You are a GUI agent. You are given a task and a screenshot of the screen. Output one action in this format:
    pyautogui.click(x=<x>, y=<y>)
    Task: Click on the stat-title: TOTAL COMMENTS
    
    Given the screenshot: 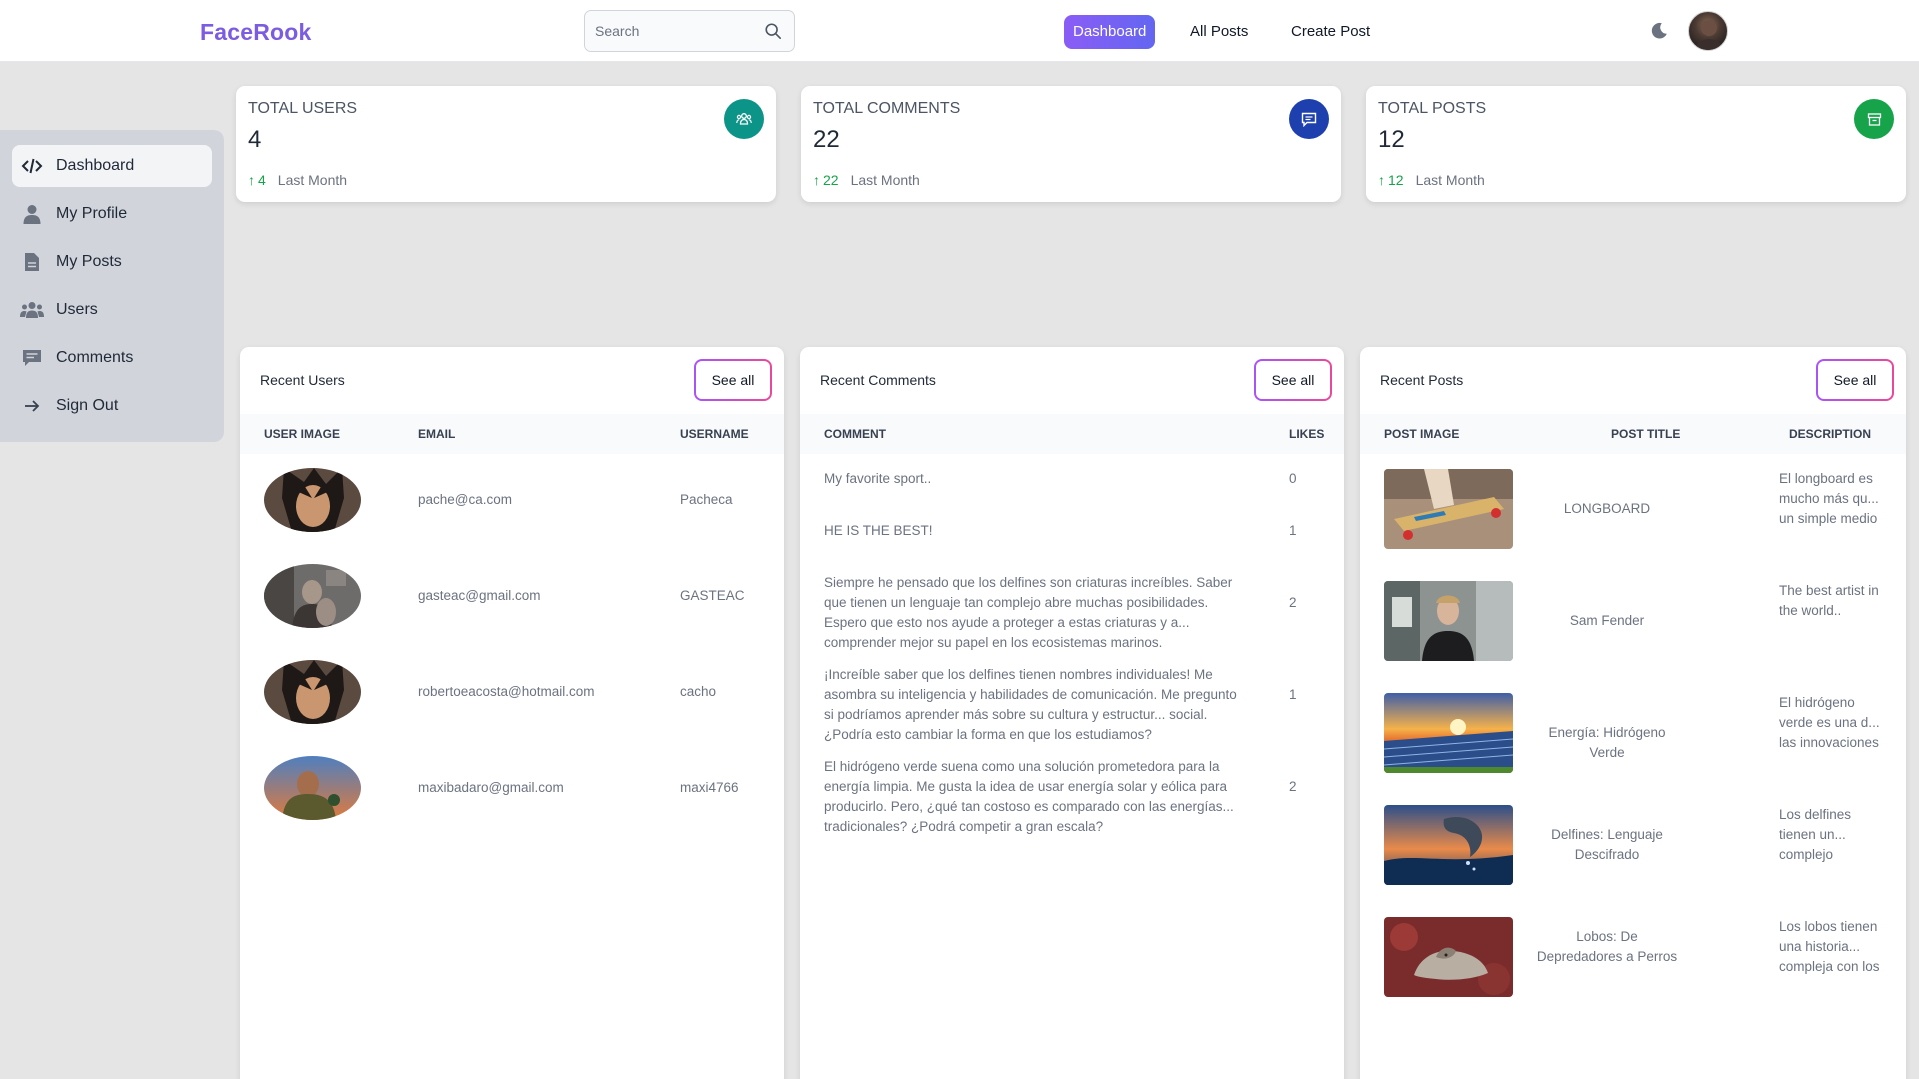 What is the action you would take?
    pyautogui.click(x=887, y=108)
    